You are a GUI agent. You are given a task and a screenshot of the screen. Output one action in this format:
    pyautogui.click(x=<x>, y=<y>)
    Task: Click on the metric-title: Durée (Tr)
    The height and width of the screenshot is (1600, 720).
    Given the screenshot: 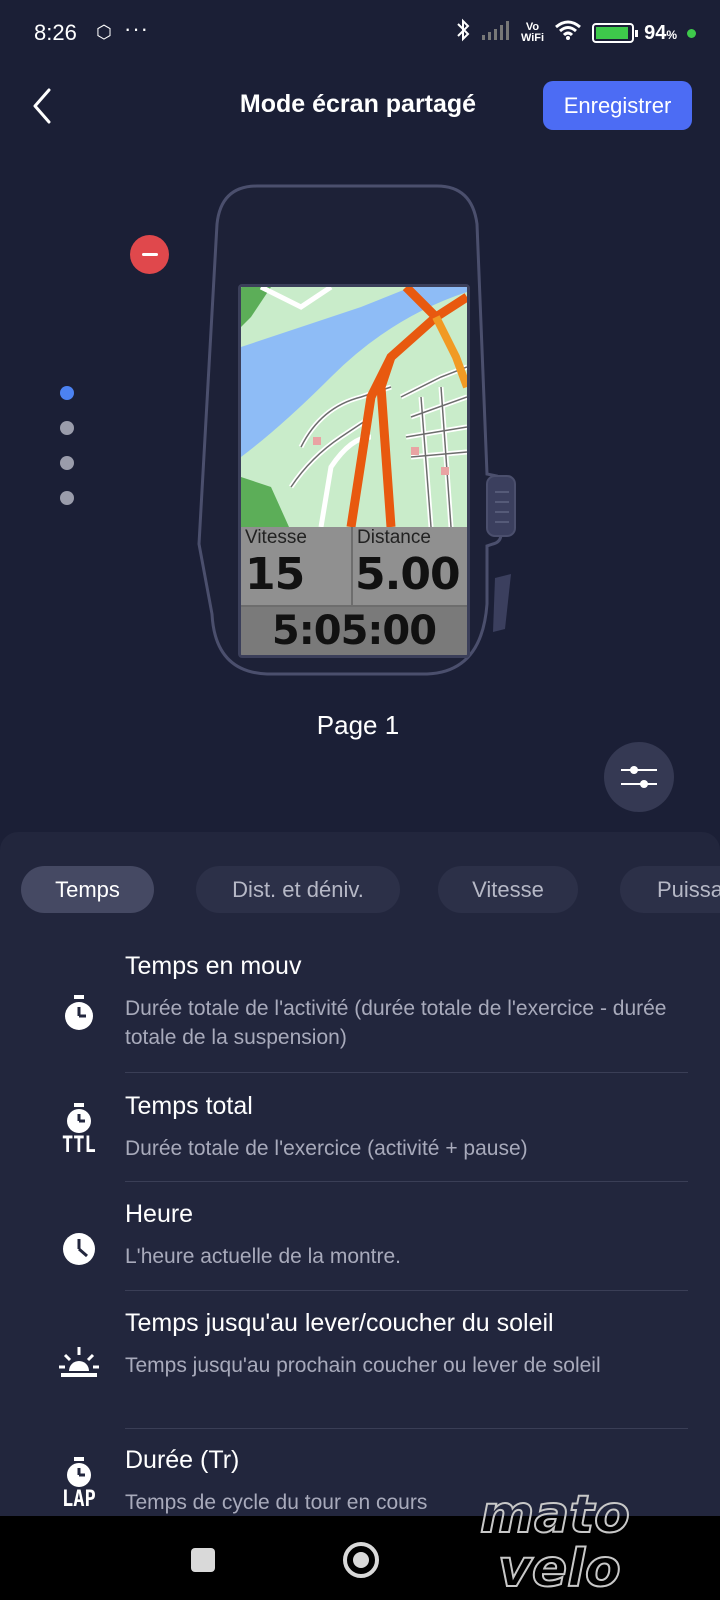 What is the action you would take?
    pyautogui.click(x=182, y=1460)
    